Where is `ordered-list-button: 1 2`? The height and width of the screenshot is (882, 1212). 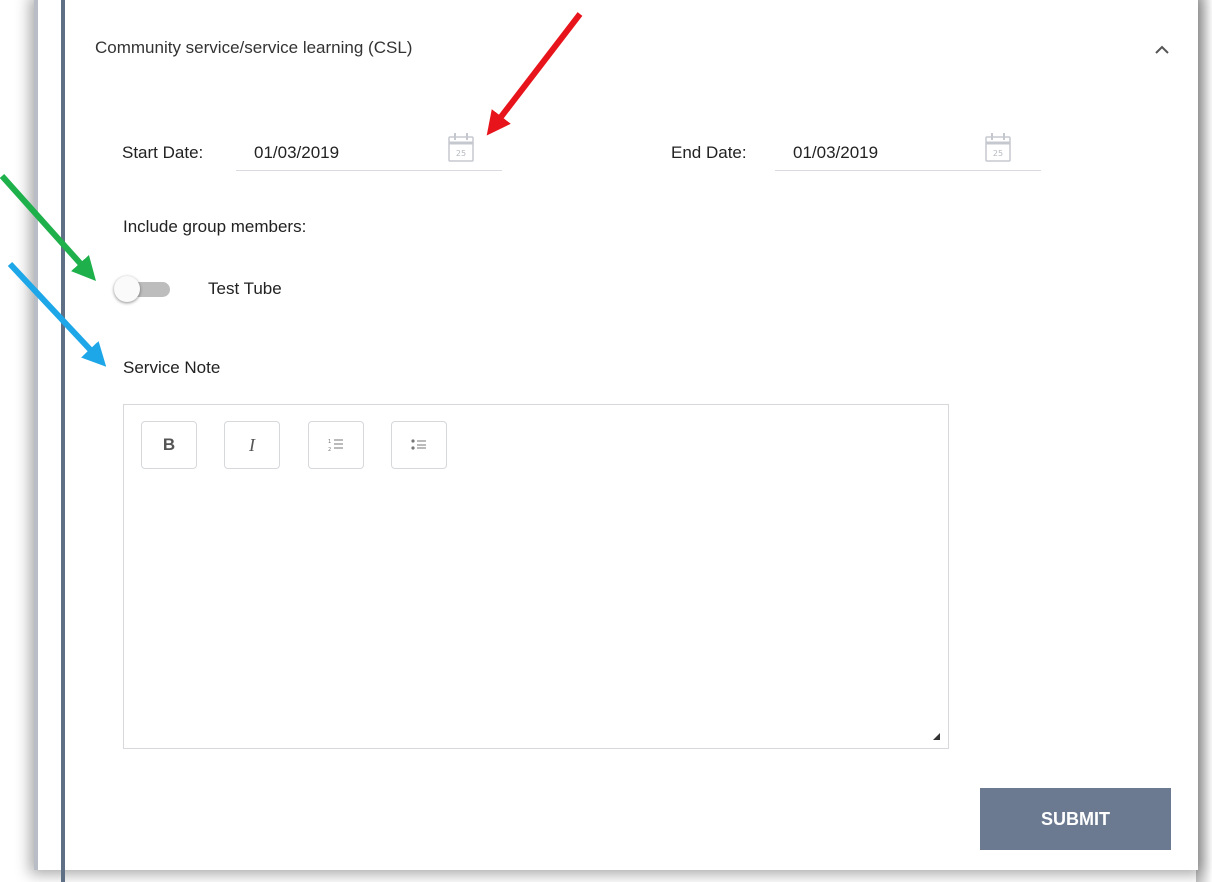
ordered-list-button: 1 2 is located at coordinates (336, 445).